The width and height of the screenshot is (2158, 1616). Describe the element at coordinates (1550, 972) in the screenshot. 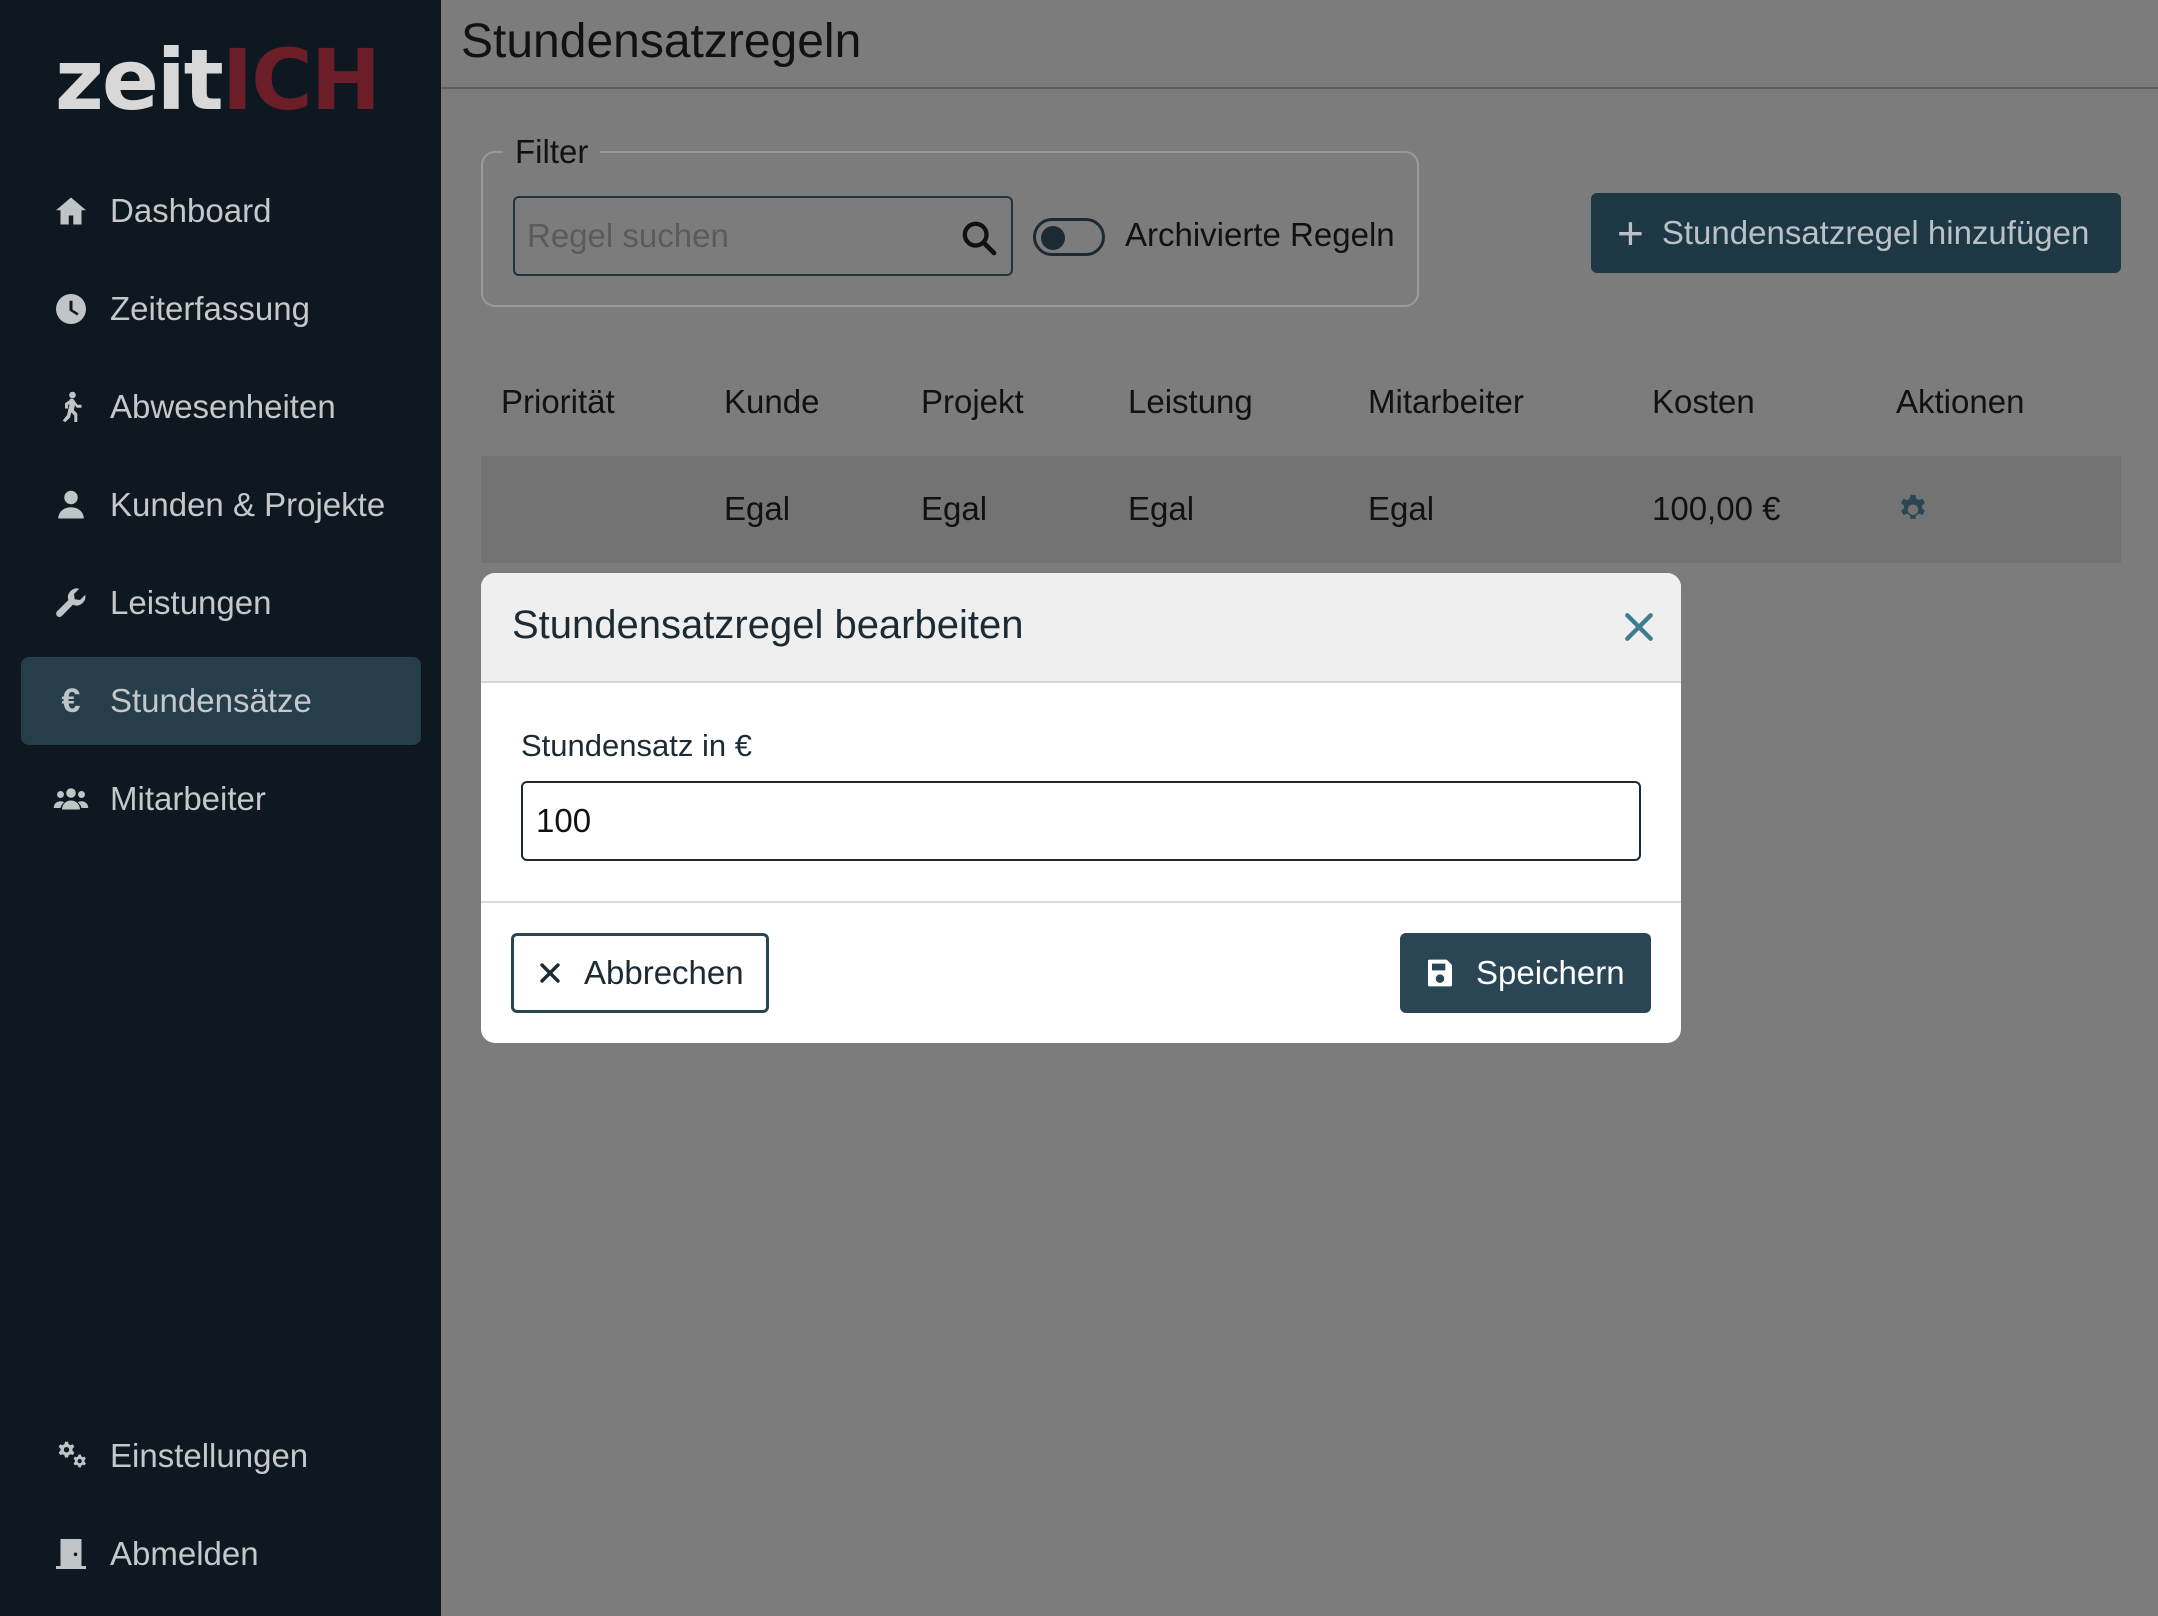

I see `save-label: Speichern` at that location.